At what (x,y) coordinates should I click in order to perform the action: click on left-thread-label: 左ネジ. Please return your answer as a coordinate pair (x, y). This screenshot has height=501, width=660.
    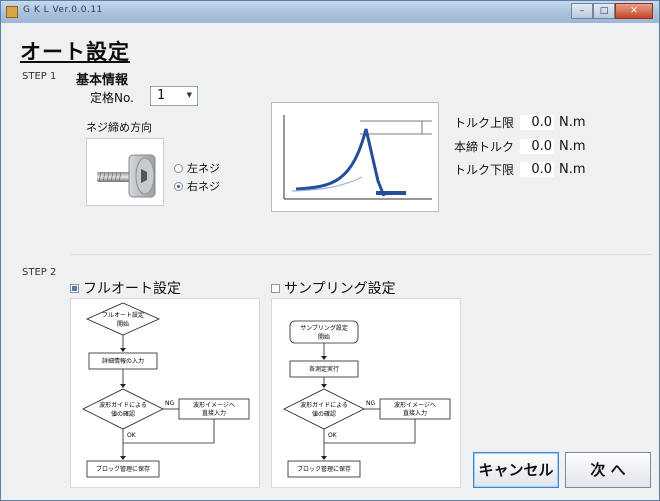
    Looking at the image, I should click on (203, 168).